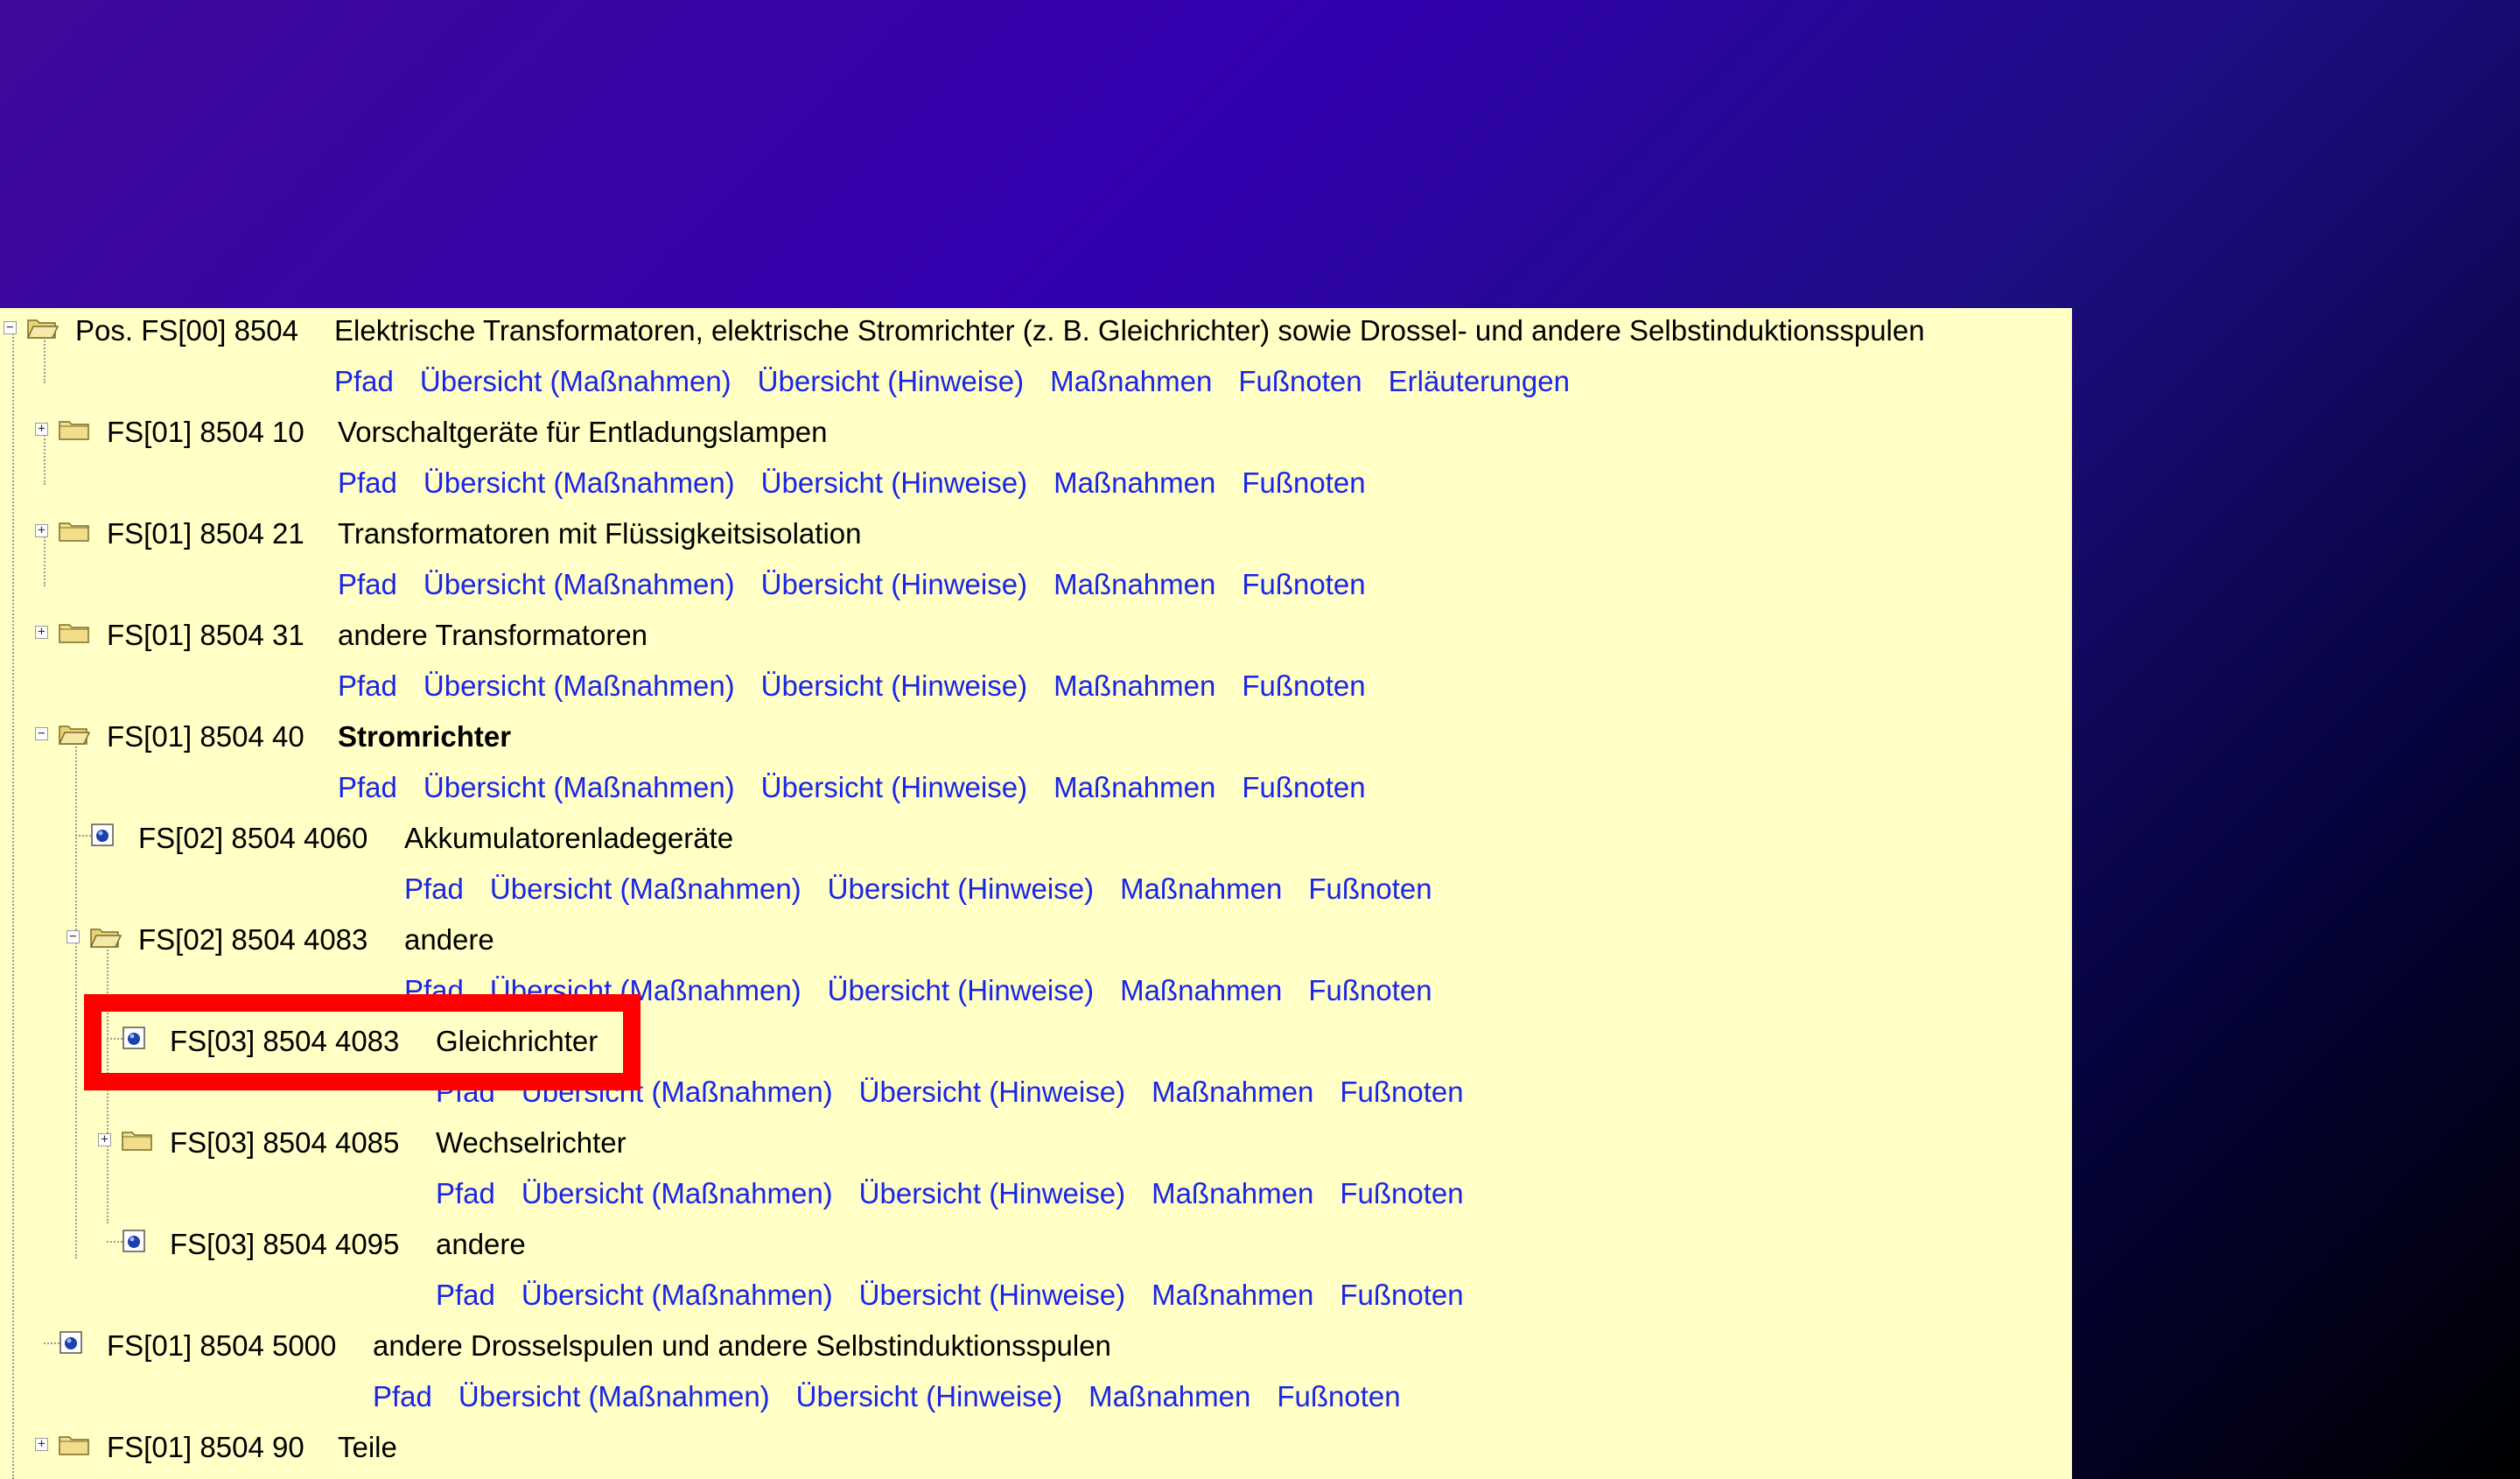 This screenshot has width=2520, height=1479. What do you see at coordinates (186, 331) in the screenshot?
I see `node-code: Pos. FS[00] 8504` at bounding box center [186, 331].